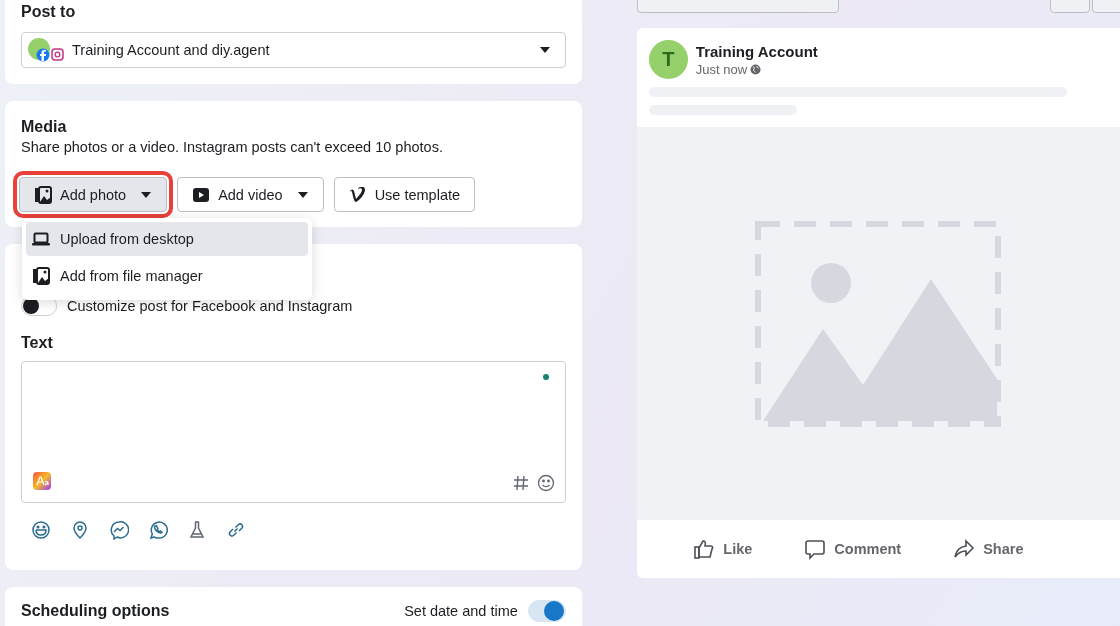 Image resolution: width=1120 pixels, height=626 pixels. What do you see at coordinates (964, 549) in the screenshot?
I see `share-arrow-icon` at bounding box center [964, 549].